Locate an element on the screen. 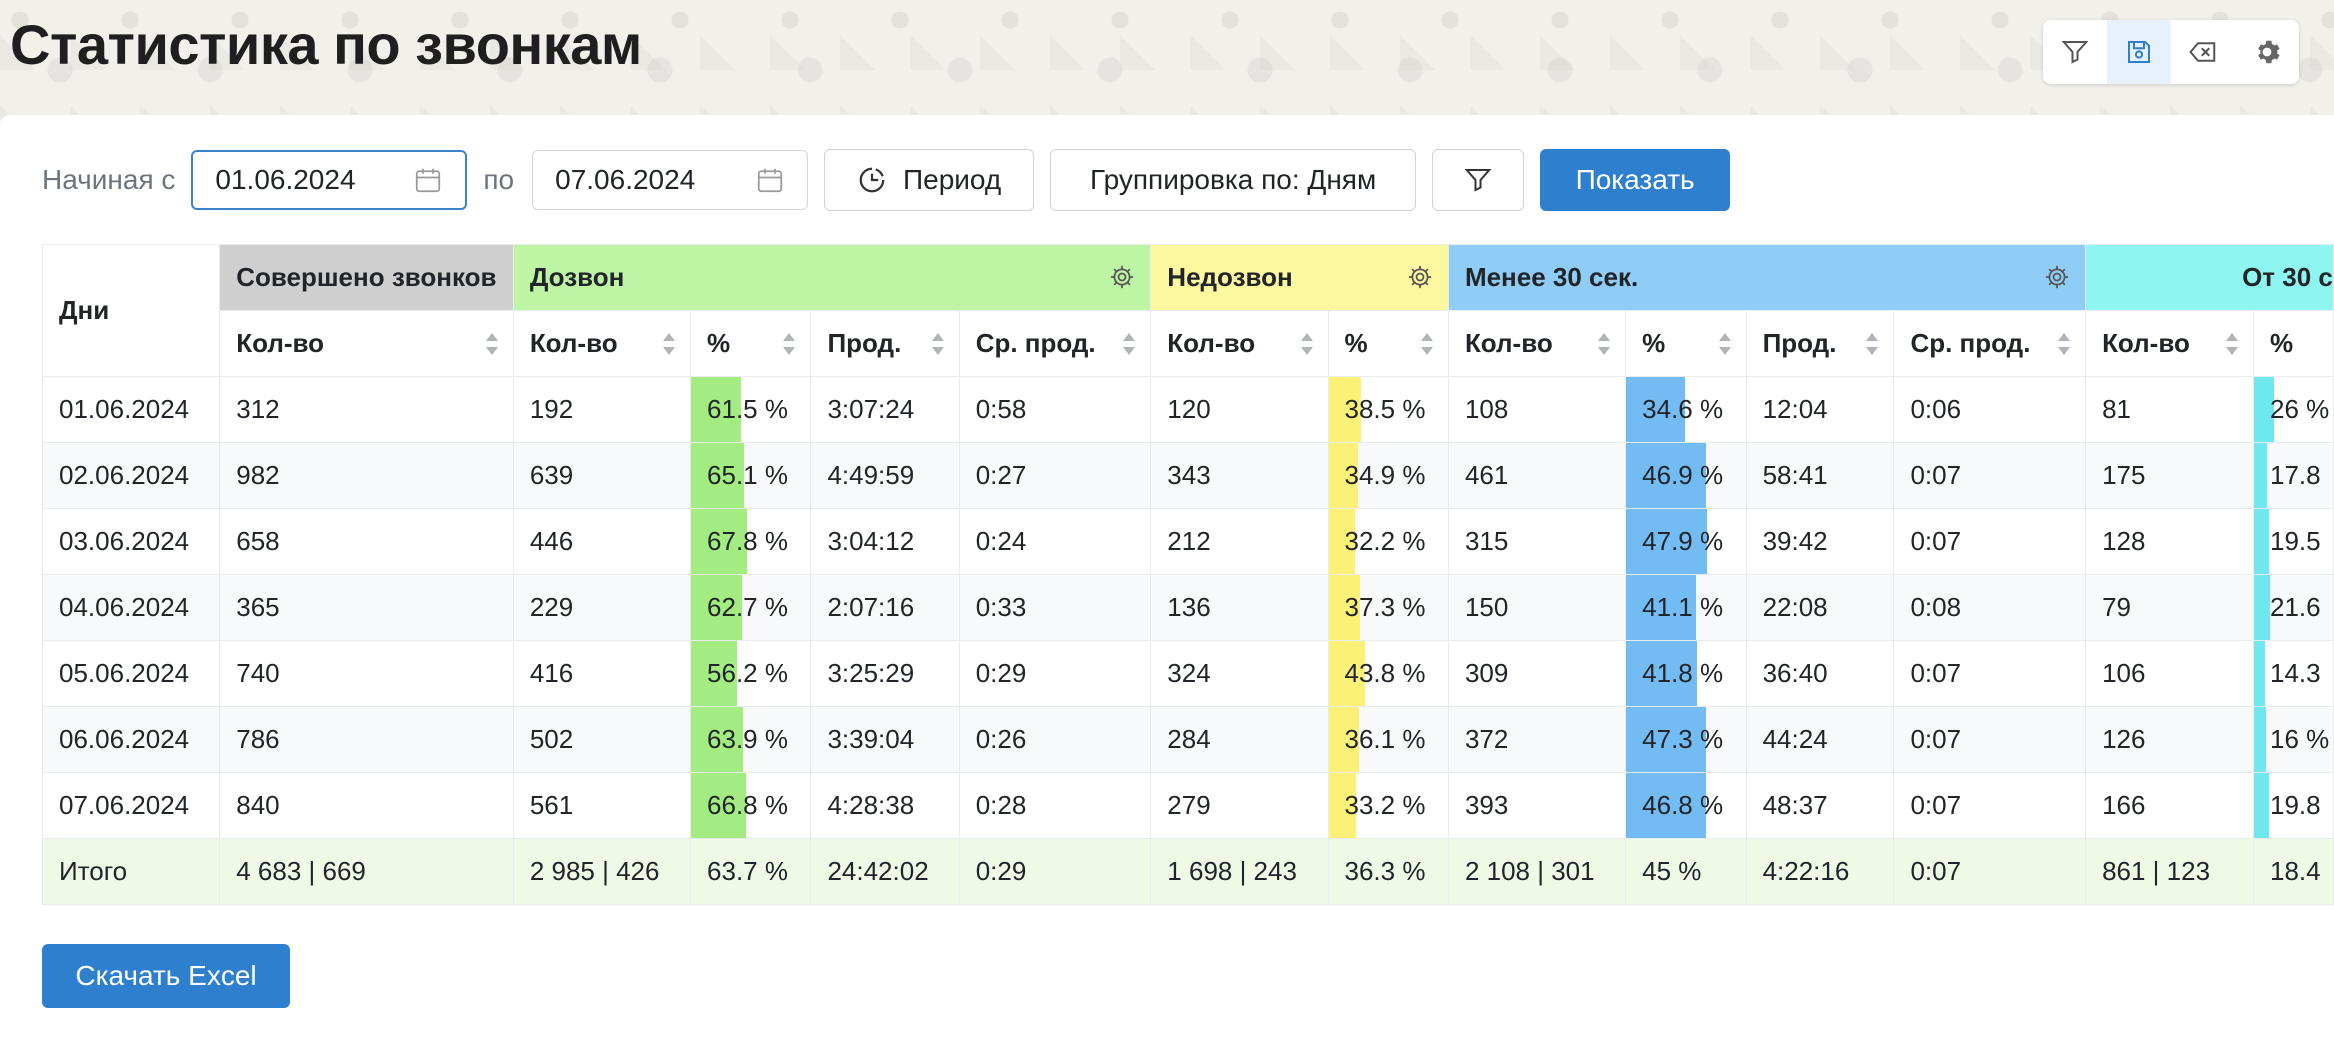  cell-r-cnt: 502 is located at coordinates (602, 739).